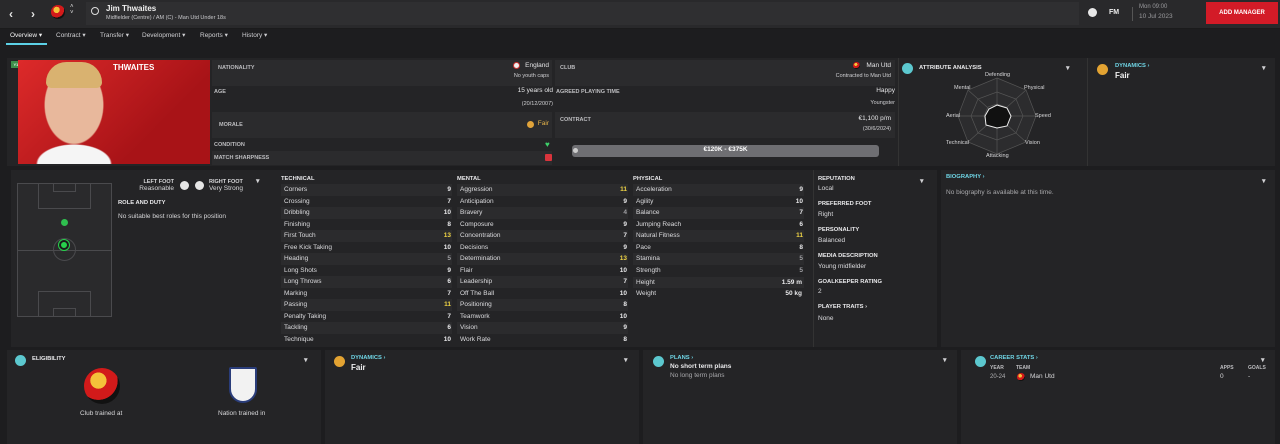 The width and height of the screenshot is (1280, 444). Describe the element at coordinates (681, 358) in the screenshot. I see `plans-title: PLANS ›` at that location.